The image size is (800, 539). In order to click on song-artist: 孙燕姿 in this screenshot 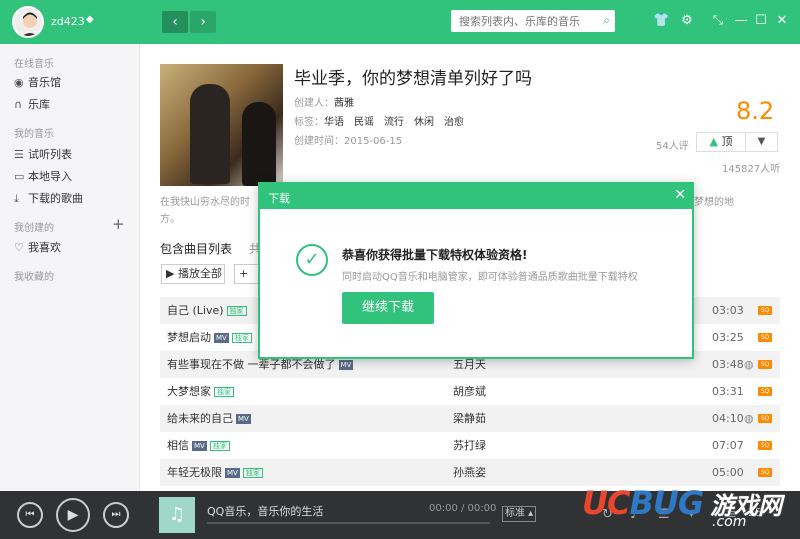, I will do `click(469, 472)`.